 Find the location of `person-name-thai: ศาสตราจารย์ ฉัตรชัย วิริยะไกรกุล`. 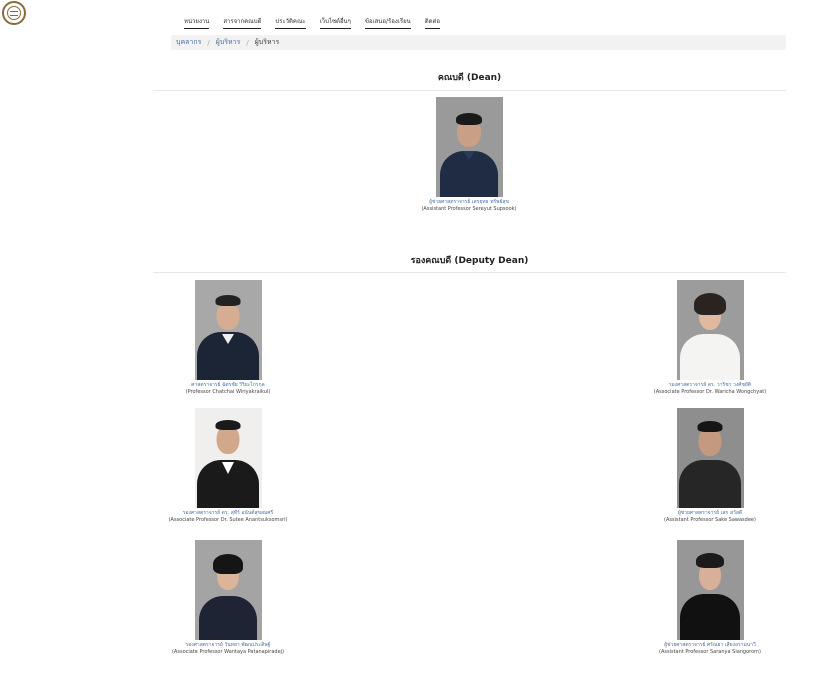

person-name-thai: ศาสตราจารย์ ฉัตรชัย วิริยะไกรกุล is located at coordinates (228, 385).